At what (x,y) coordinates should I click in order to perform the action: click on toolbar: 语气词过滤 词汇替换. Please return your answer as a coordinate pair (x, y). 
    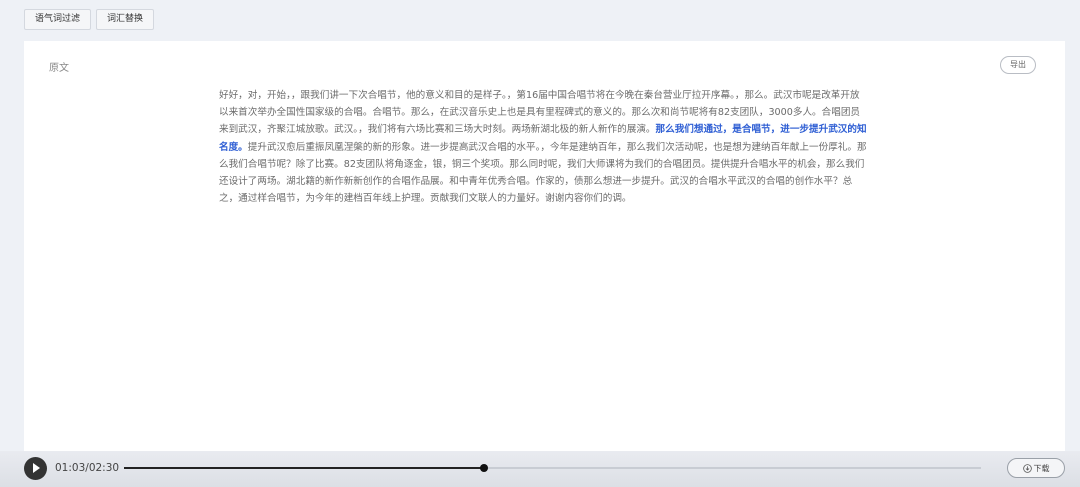
    Looking at the image, I should click on (89, 19).